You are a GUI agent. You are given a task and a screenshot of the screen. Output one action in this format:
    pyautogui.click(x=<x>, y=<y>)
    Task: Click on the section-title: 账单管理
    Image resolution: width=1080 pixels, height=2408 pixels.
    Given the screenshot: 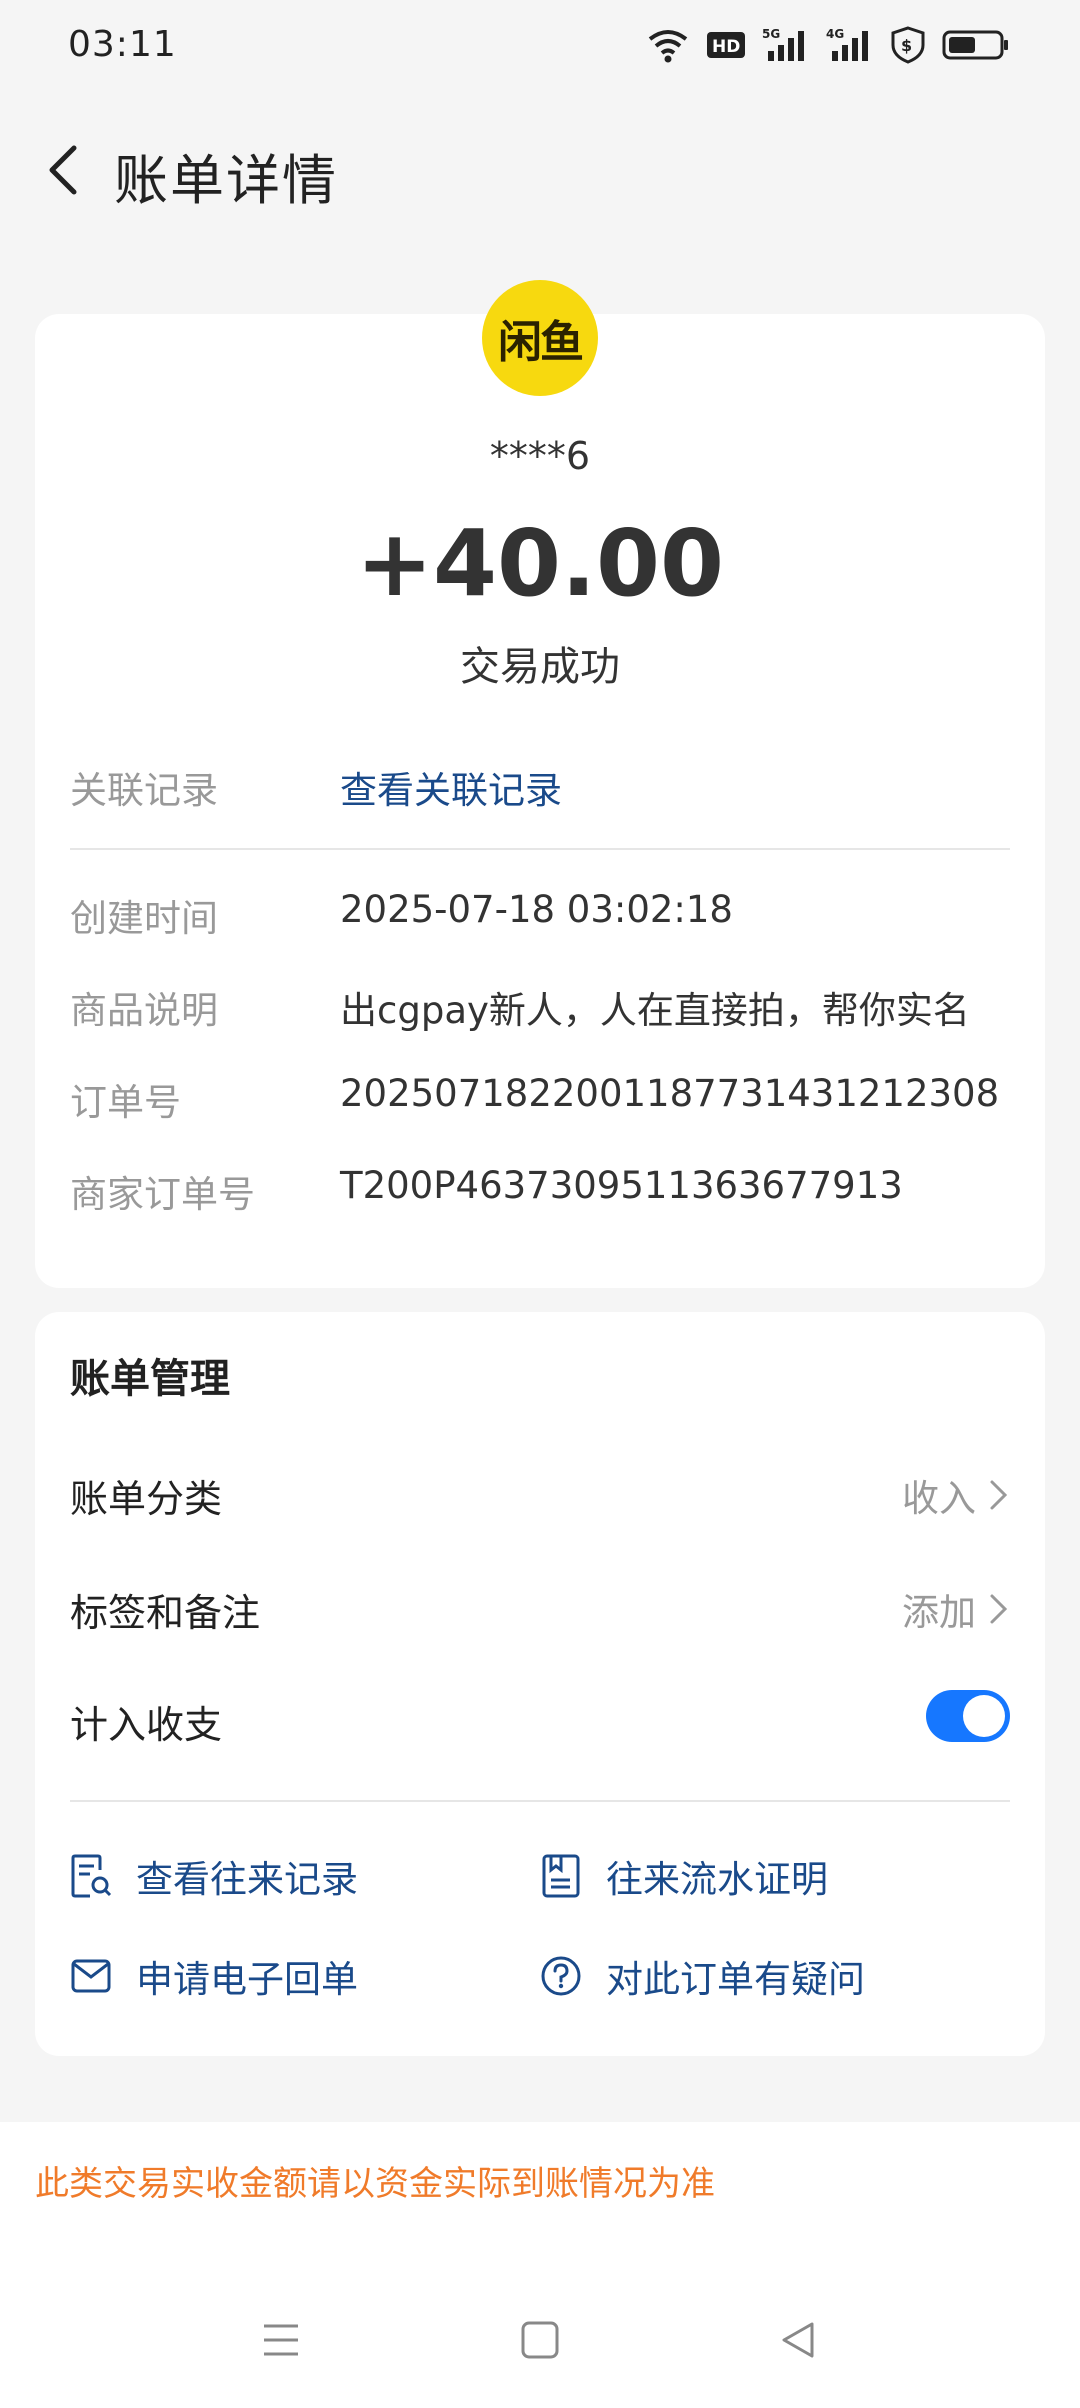 What is the action you would take?
    pyautogui.click(x=150, y=1379)
    